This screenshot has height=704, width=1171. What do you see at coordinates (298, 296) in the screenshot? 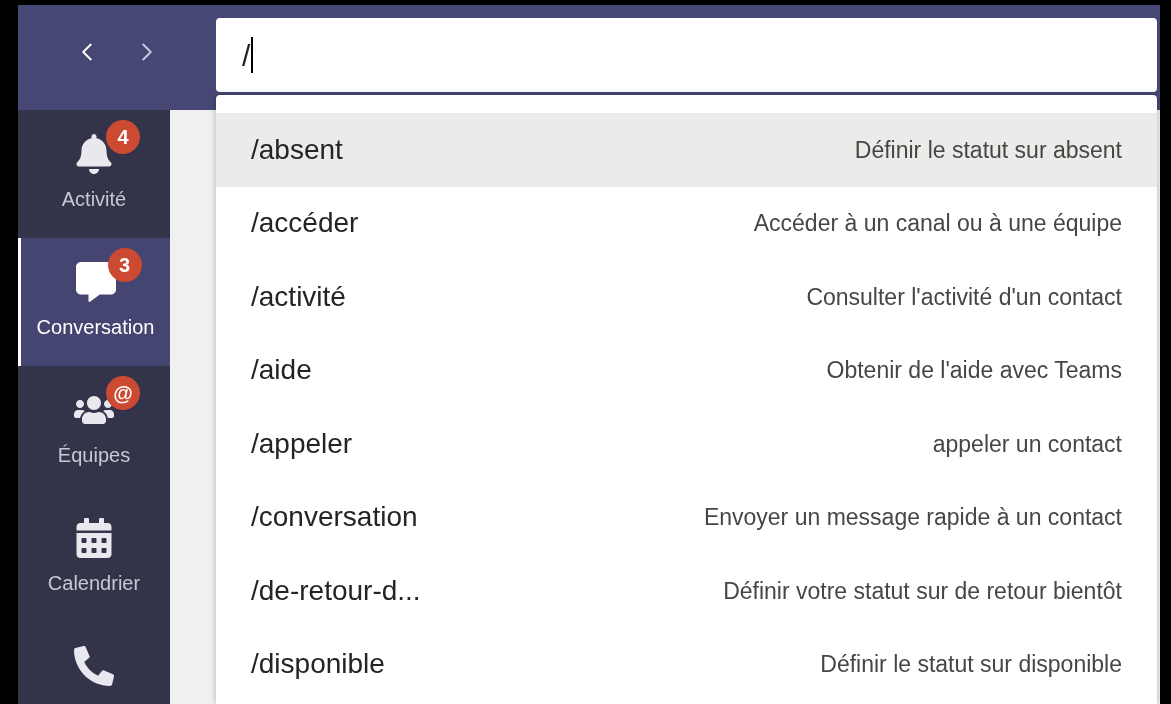
I see `command-name: /activité` at bounding box center [298, 296].